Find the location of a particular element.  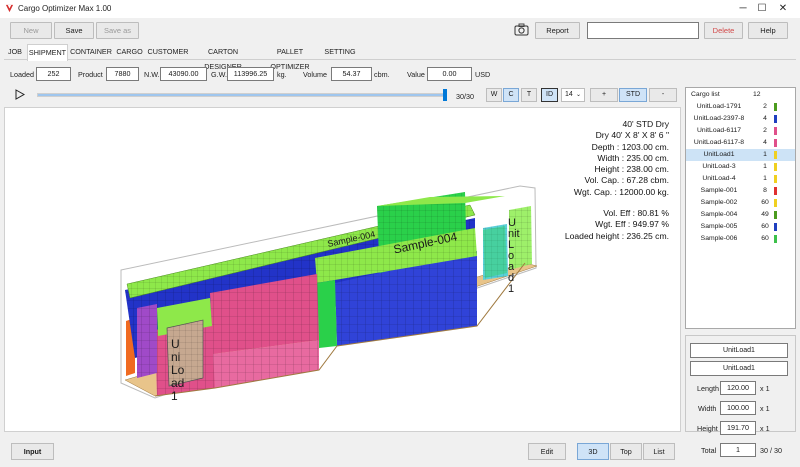

chevron-down-icon: ⌄ is located at coordinates (578, 95).